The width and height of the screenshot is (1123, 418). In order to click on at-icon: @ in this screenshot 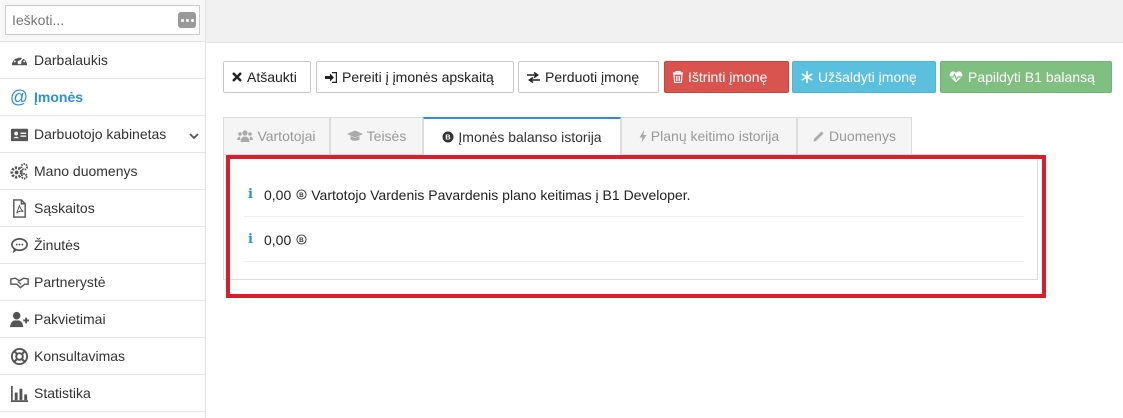, I will do `click(19, 96)`.